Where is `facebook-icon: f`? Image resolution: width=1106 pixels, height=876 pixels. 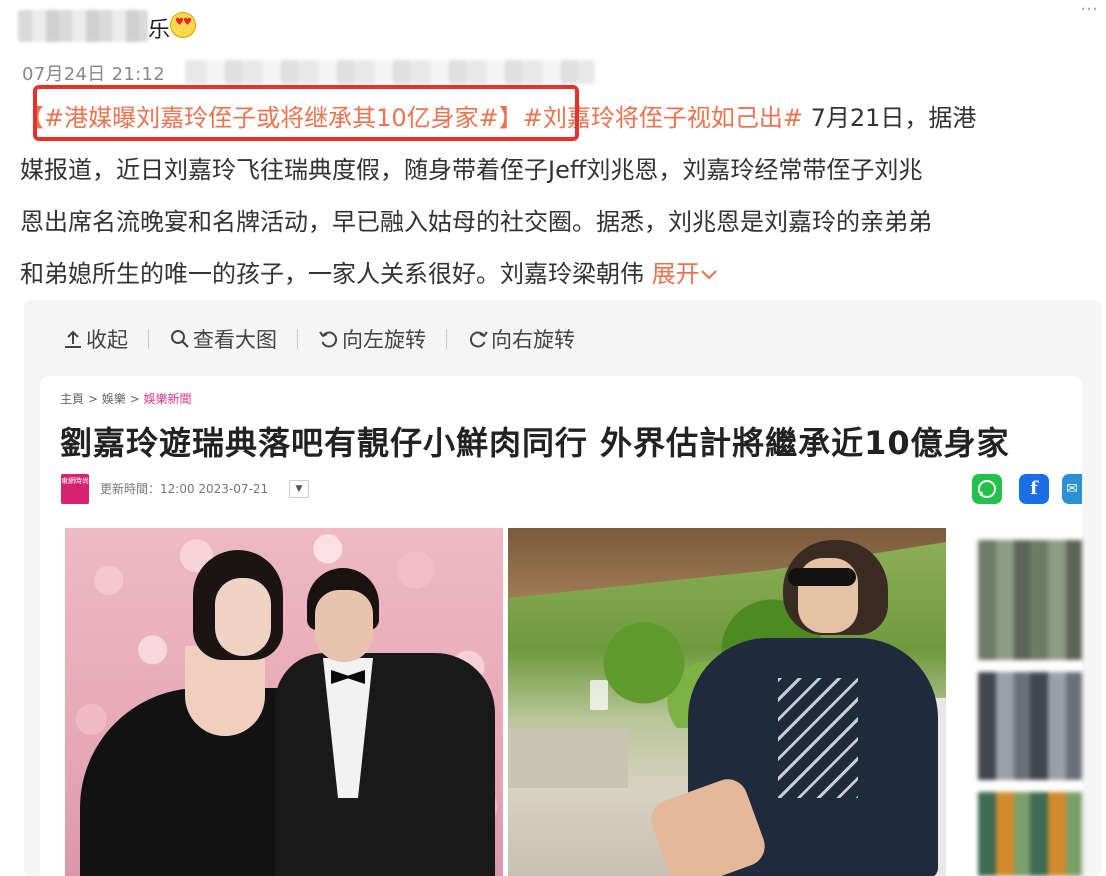
facebook-icon: f is located at coordinates (1034, 489).